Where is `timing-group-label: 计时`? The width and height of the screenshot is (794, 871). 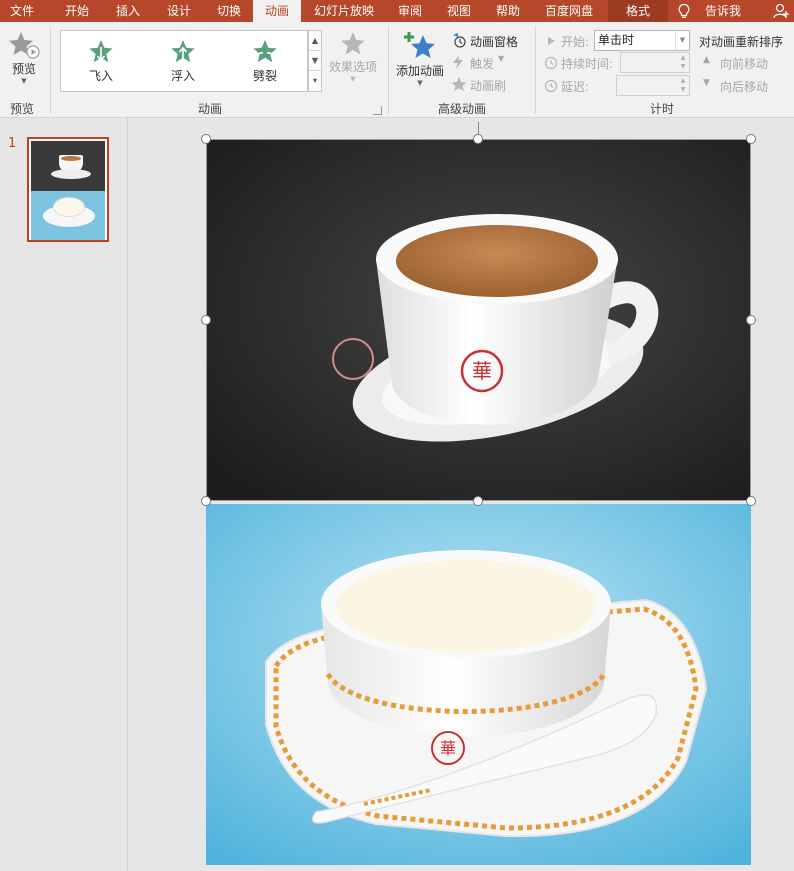
timing-group-label: 计时 is located at coordinates (661, 109).